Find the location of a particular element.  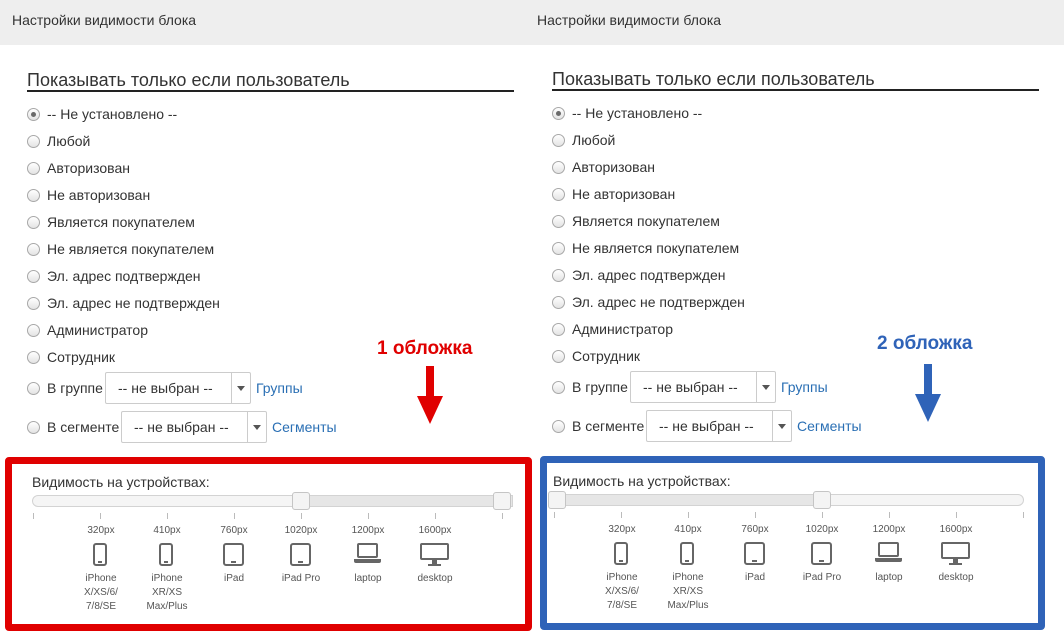

section-title: Показывать только если пользователь is located at coordinates (188, 80).